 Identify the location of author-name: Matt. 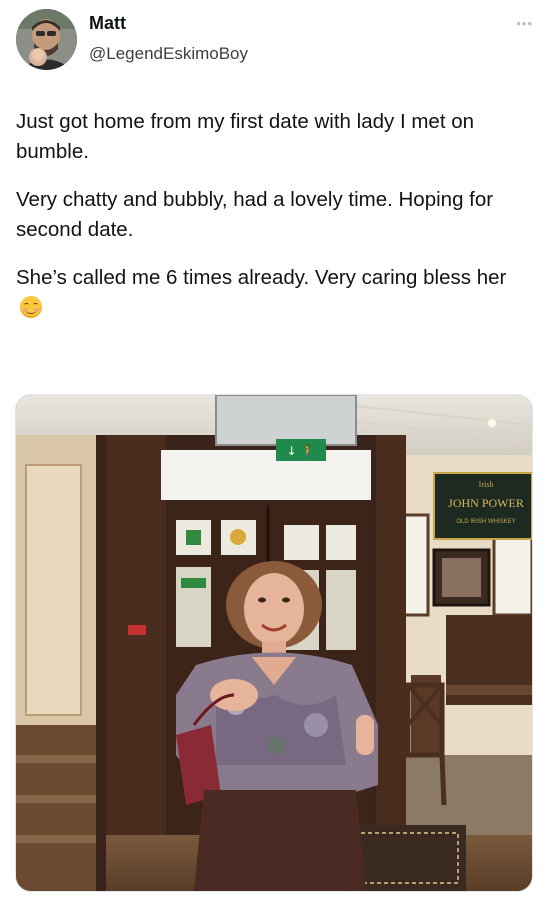
(107, 23).